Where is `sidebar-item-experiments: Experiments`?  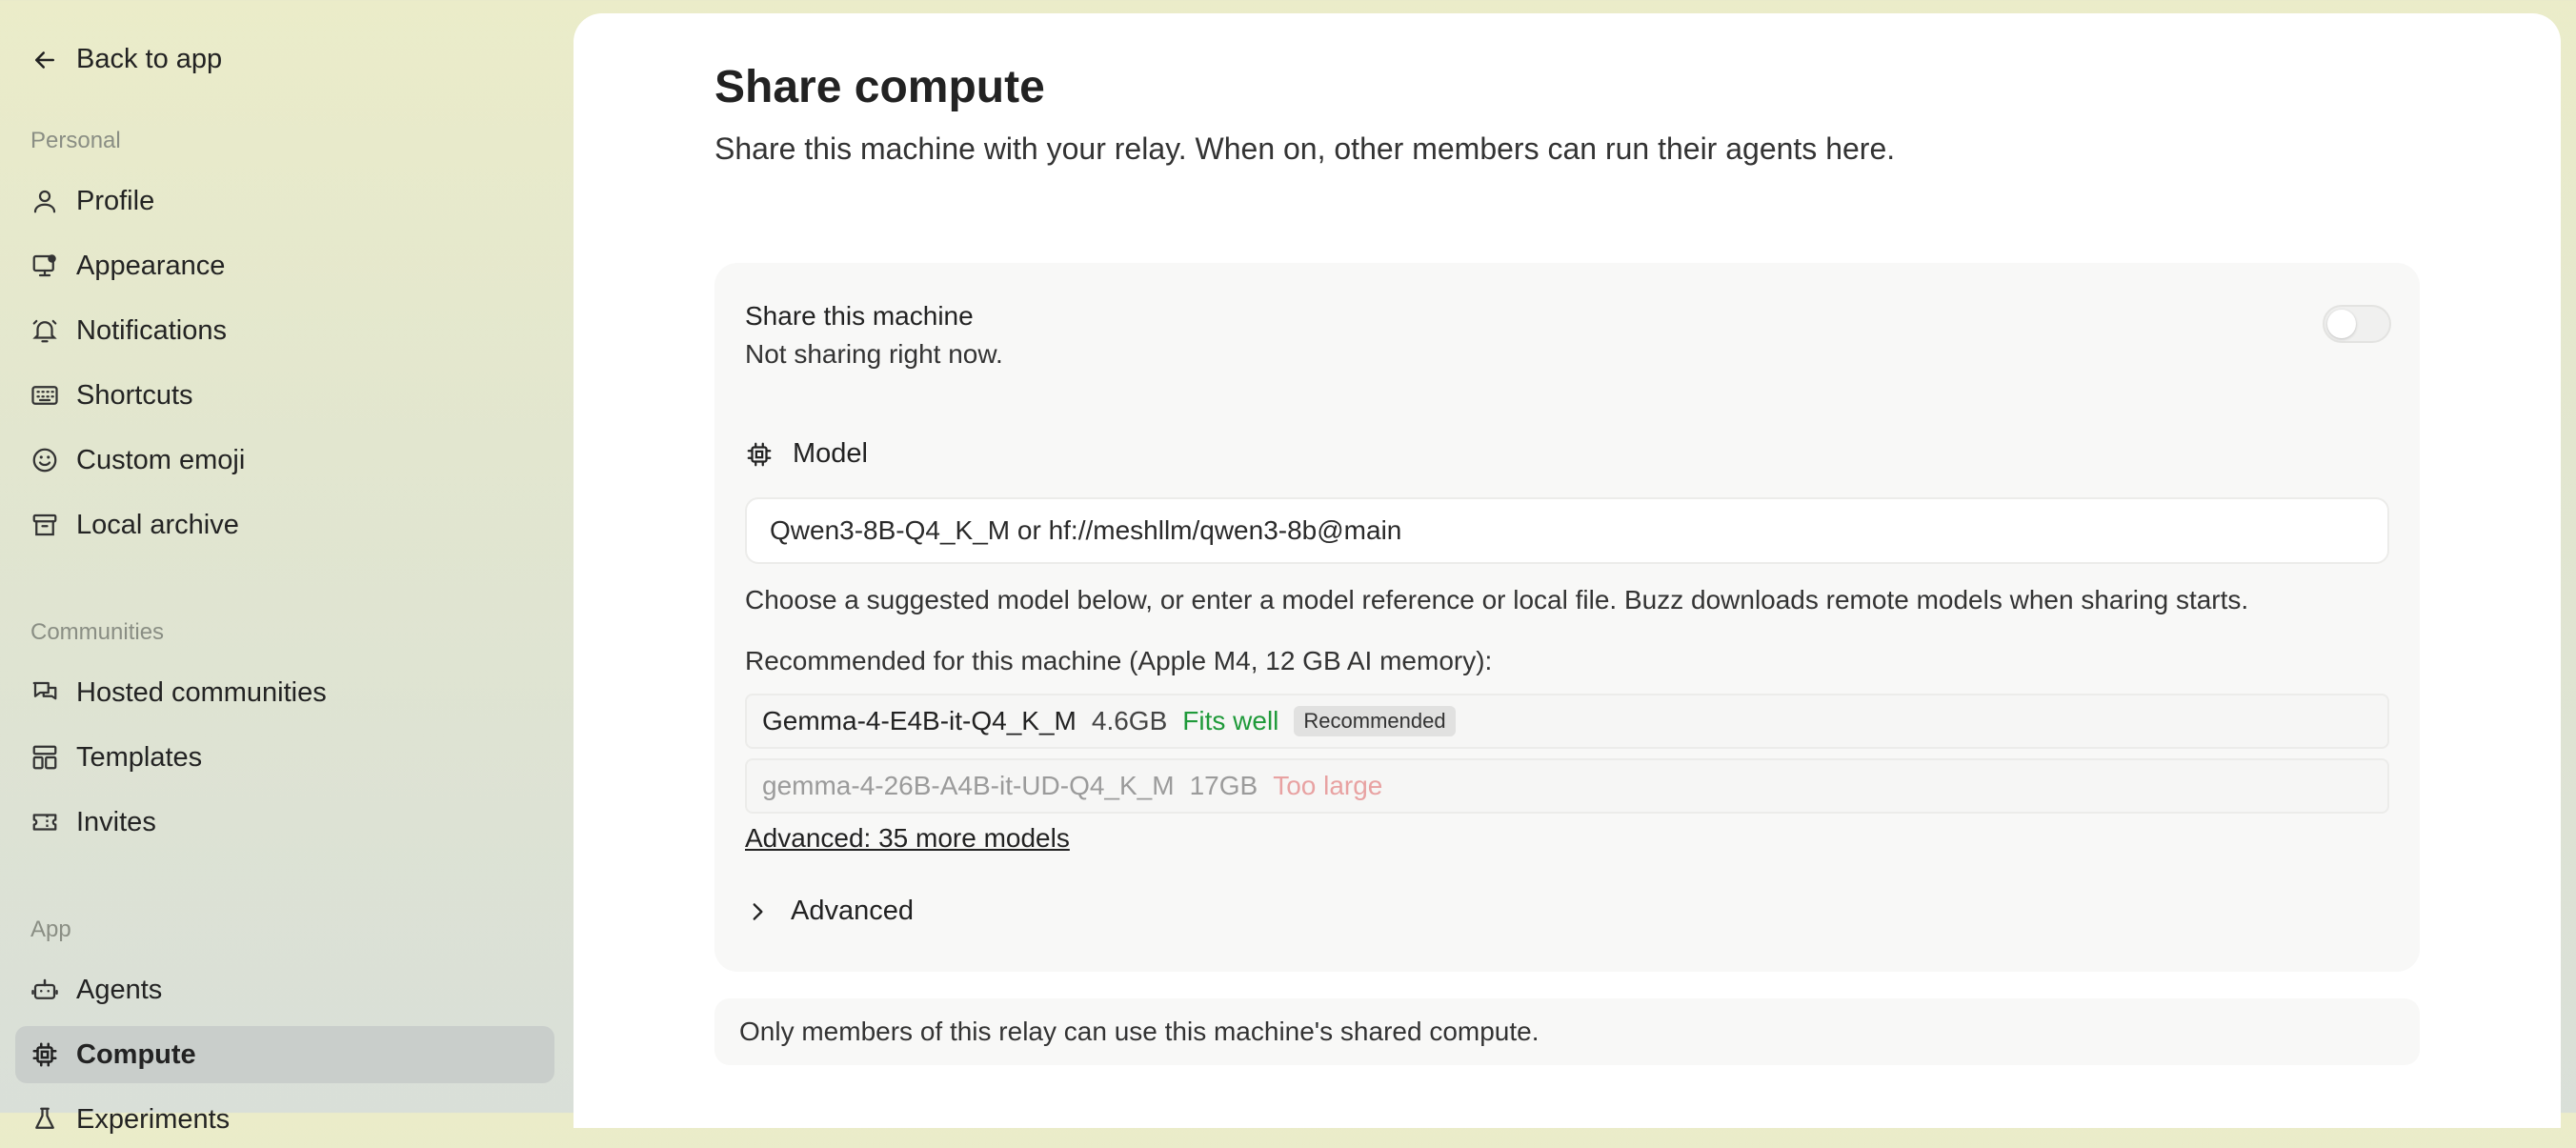
sidebar-item-experiments: Experiments is located at coordinates (284, 1119).